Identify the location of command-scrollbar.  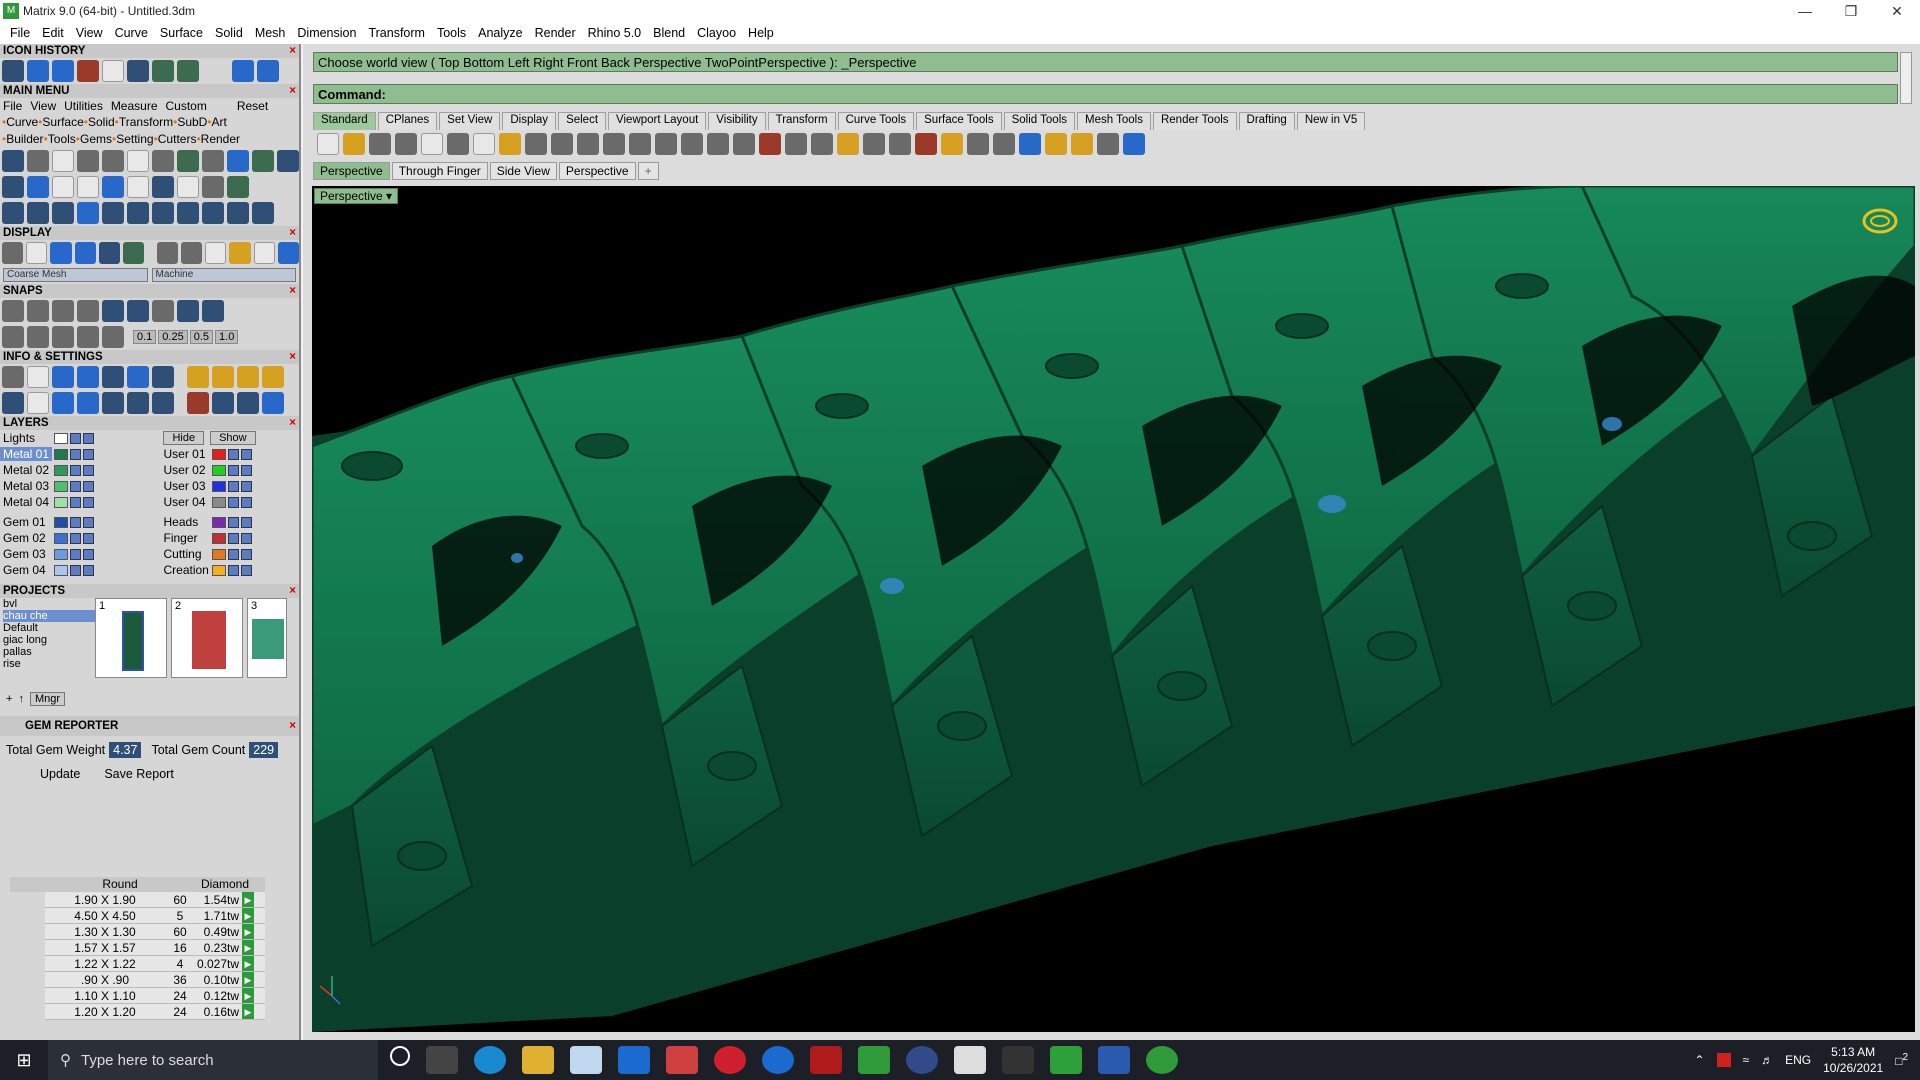
(1906, 78).